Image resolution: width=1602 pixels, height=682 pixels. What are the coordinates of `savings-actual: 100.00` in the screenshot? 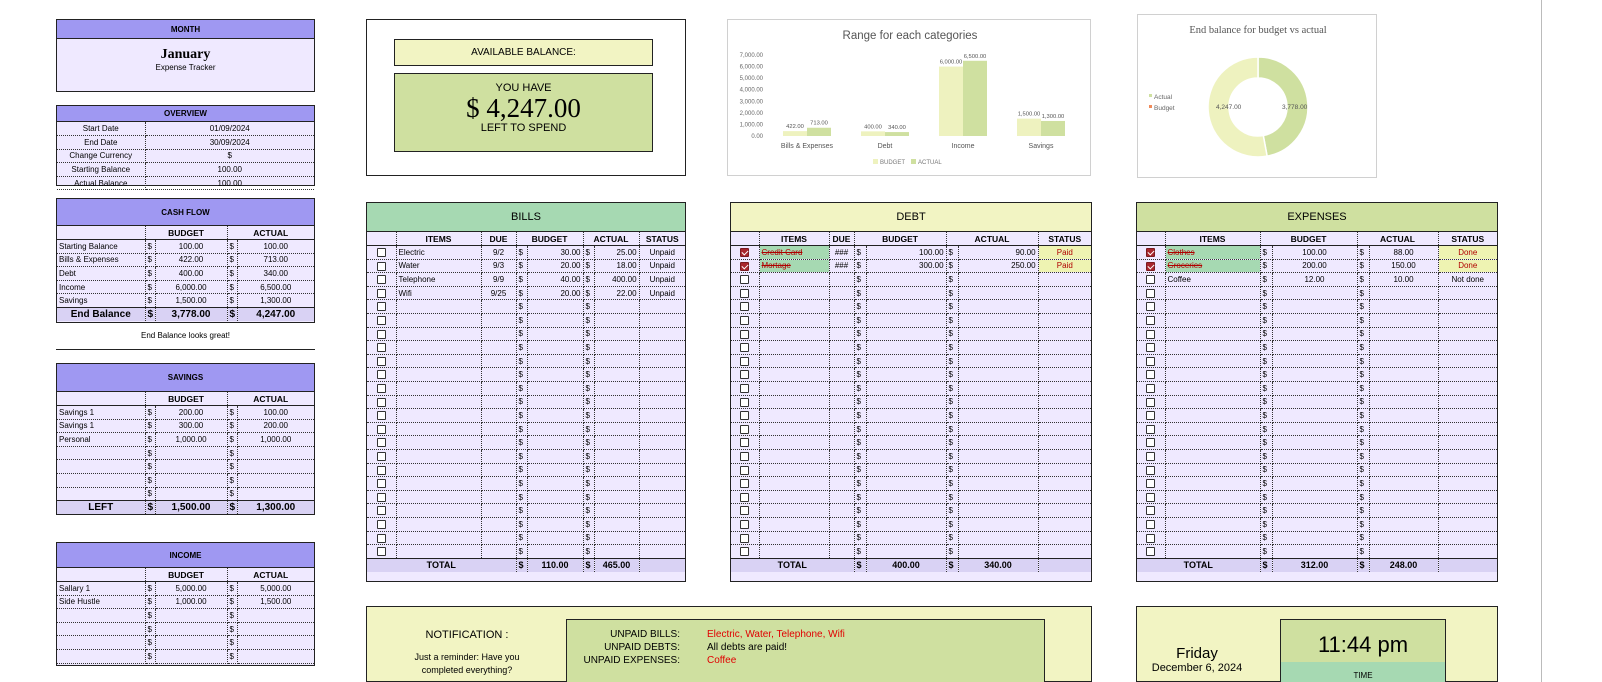 It's located at (275, 412).